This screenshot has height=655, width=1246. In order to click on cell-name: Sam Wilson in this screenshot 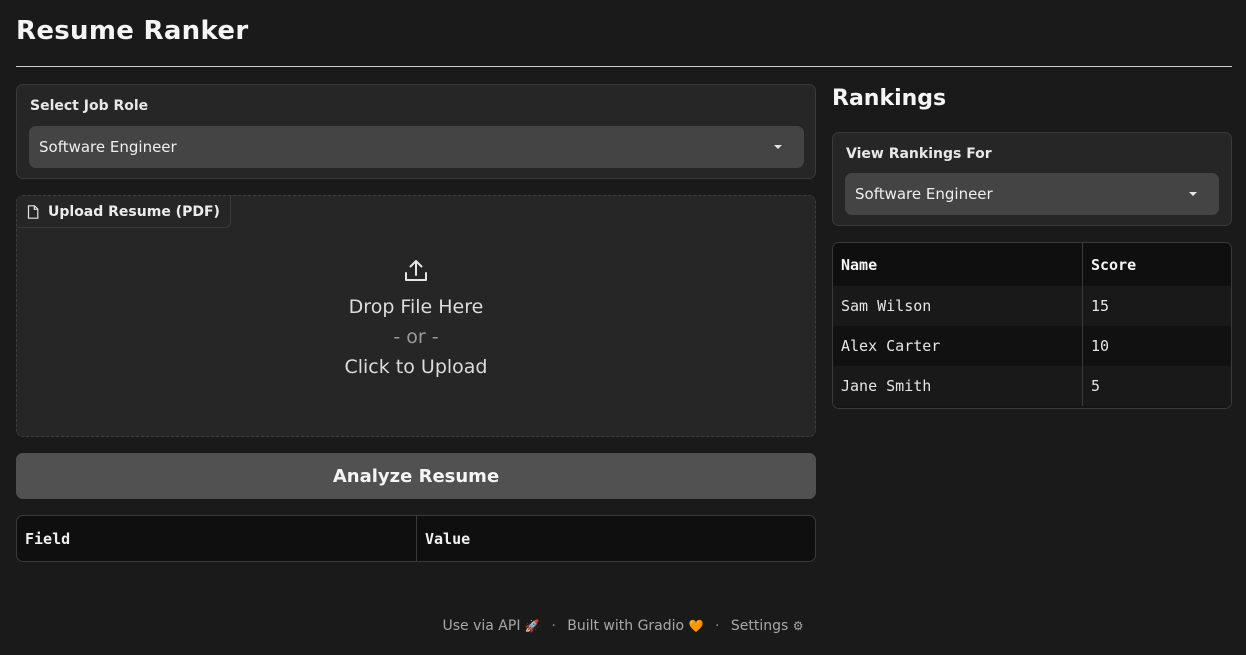, I will do `click(958, 306)`.